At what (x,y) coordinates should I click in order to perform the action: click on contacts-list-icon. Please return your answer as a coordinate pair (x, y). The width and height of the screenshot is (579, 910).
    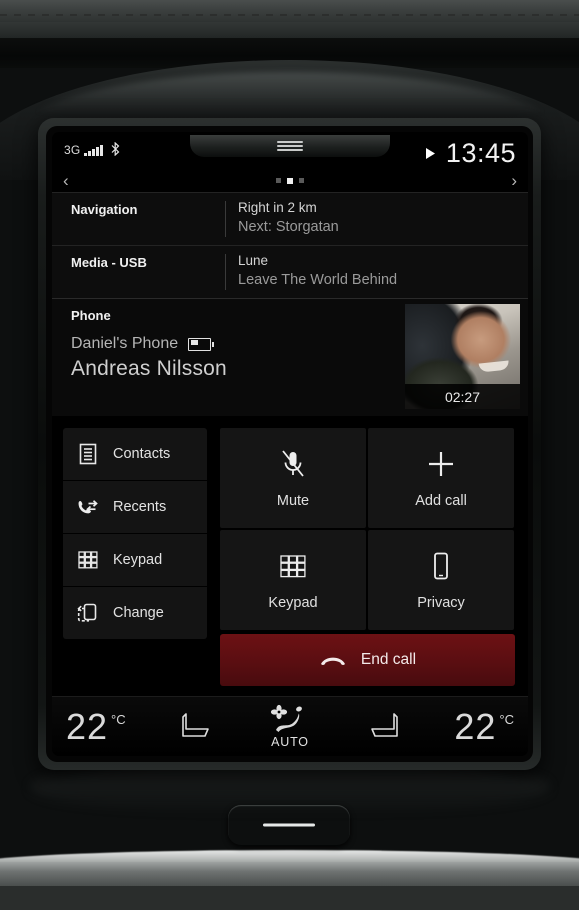
    Looking at the image, I should click on (88, 454).